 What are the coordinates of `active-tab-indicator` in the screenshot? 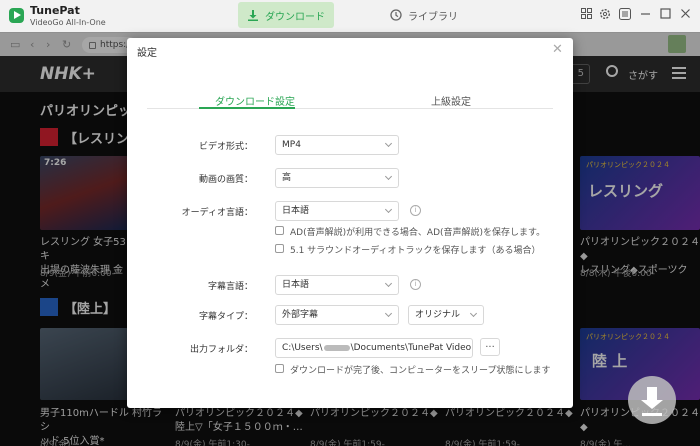 It's located at (247, 108).